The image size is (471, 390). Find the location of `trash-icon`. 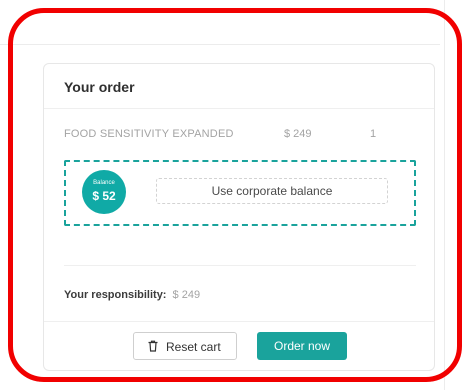

trash-icon is located at coordinates (153, 346).